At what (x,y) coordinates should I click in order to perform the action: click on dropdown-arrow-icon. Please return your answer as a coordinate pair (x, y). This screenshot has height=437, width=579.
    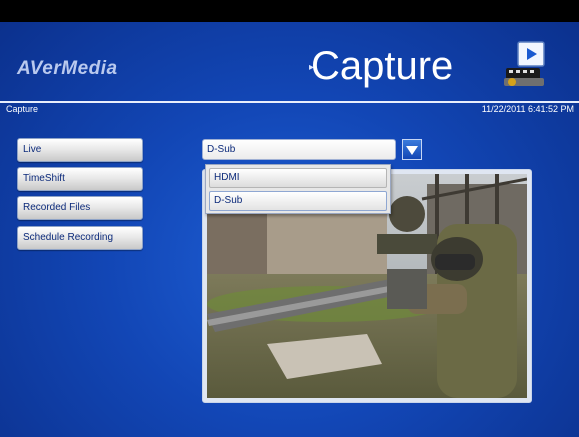
    Looking at the image, I should click on (412, 150).